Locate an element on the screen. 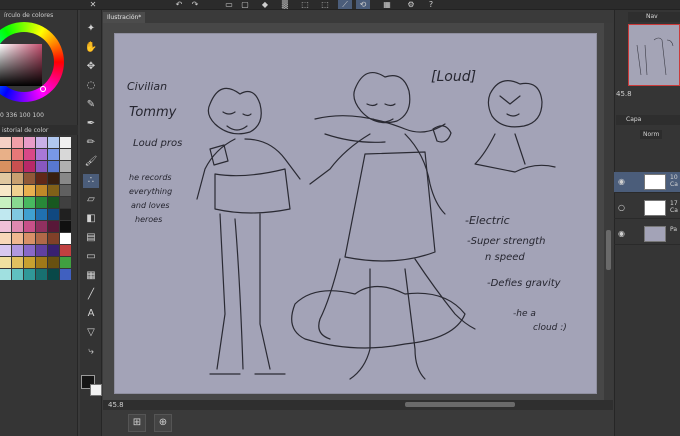 This screenshot has width=680, height=436. navigator-tab: Nav is located at coordinates (654, 17).